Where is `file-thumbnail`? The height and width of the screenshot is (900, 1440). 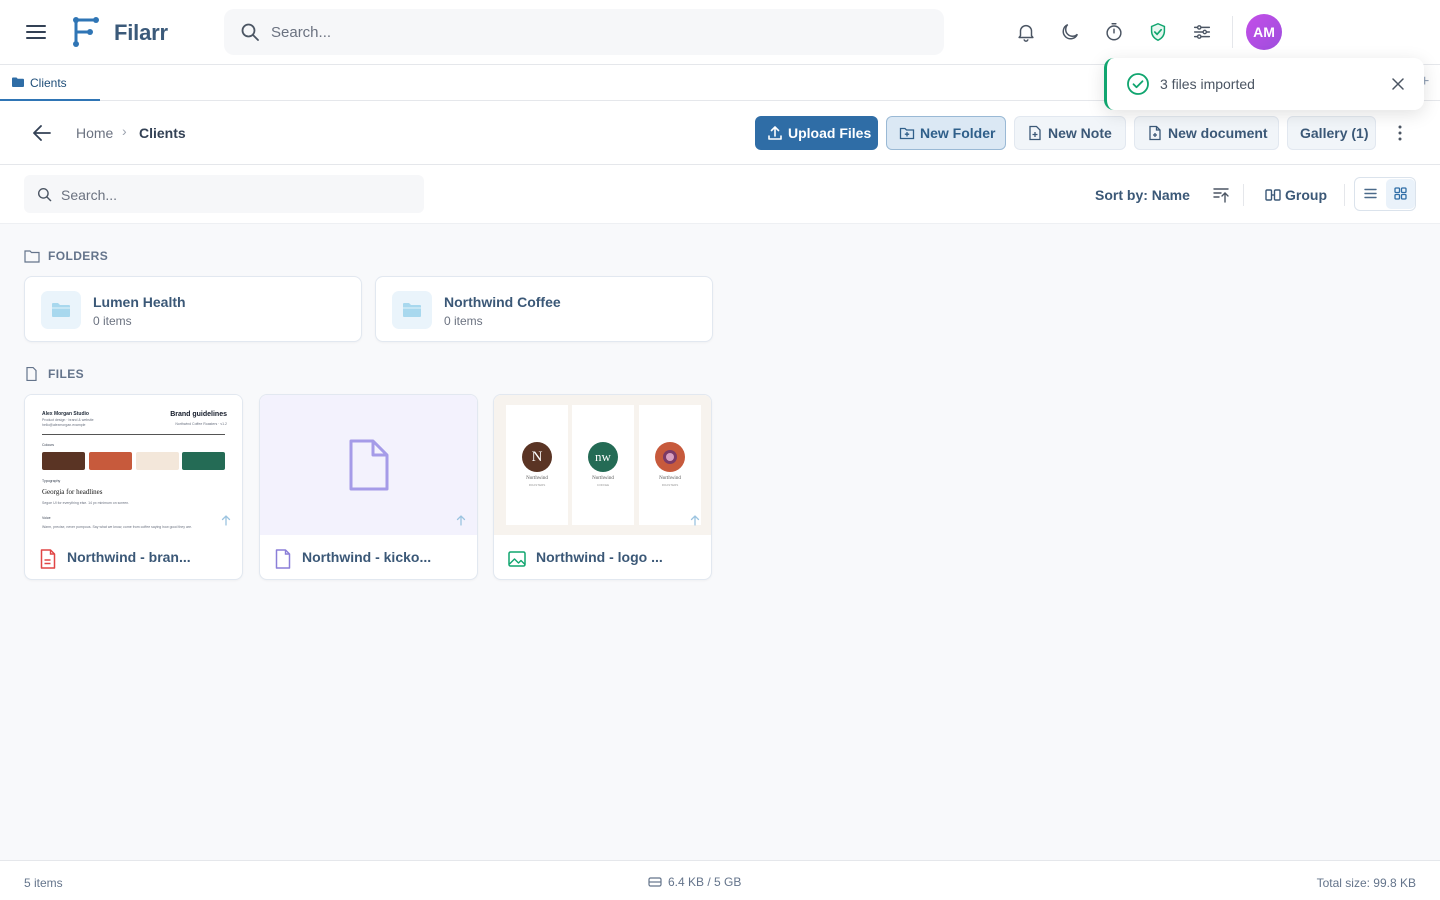 file-thumbnail is located at coordinates (368, 465).